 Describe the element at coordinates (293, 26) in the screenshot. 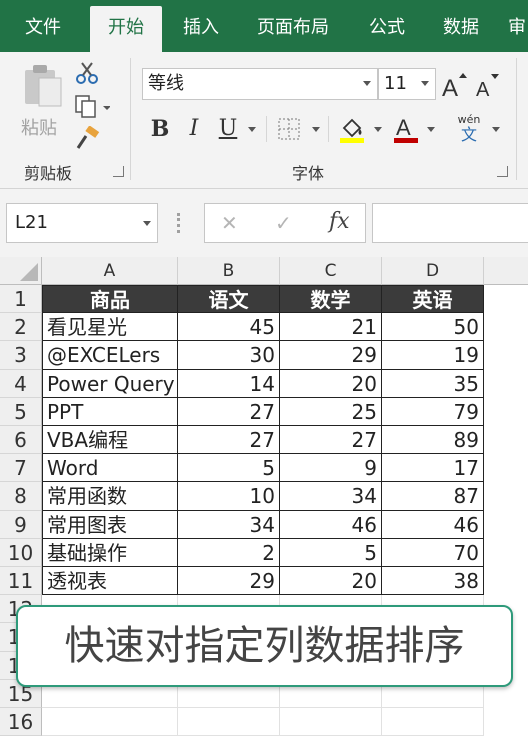

I see `tab-page-layout: 页面布局` at that location.